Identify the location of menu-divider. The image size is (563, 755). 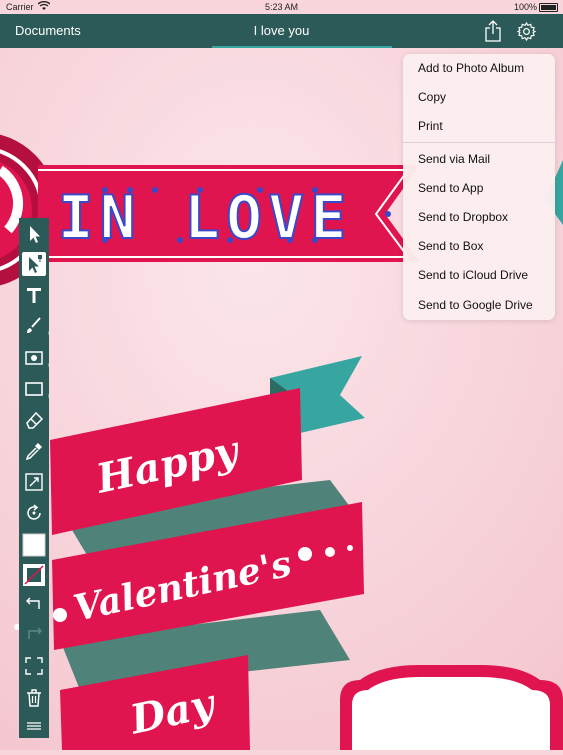
(479, 142).